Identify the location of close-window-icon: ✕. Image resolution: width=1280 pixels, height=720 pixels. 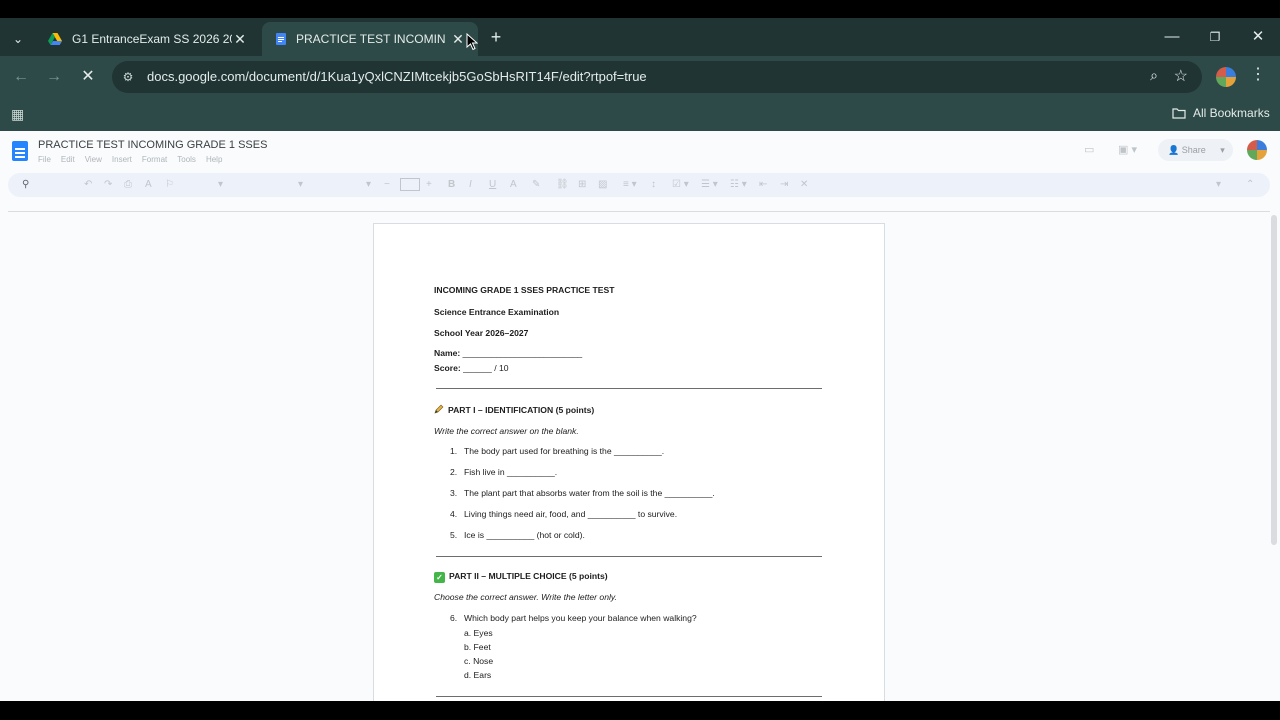
(1258, 37).